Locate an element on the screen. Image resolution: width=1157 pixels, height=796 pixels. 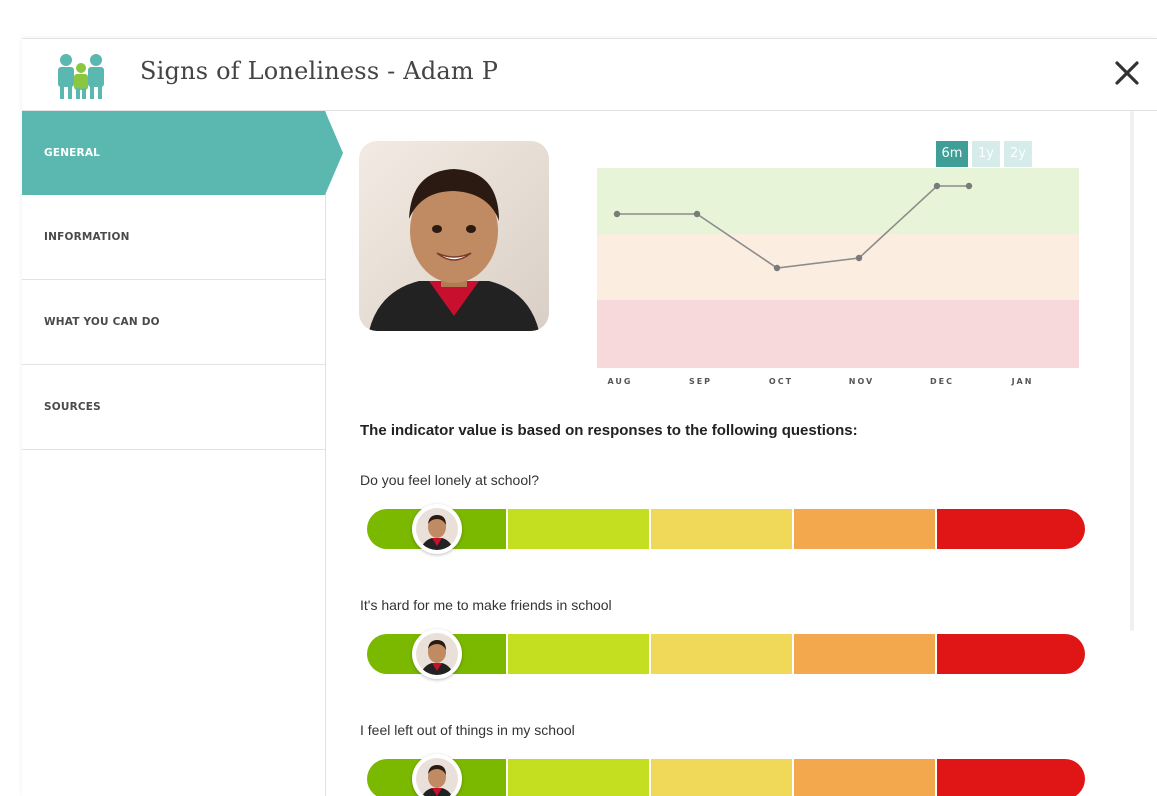
x-tick-label: SEP is located at coordinates (700, 381).